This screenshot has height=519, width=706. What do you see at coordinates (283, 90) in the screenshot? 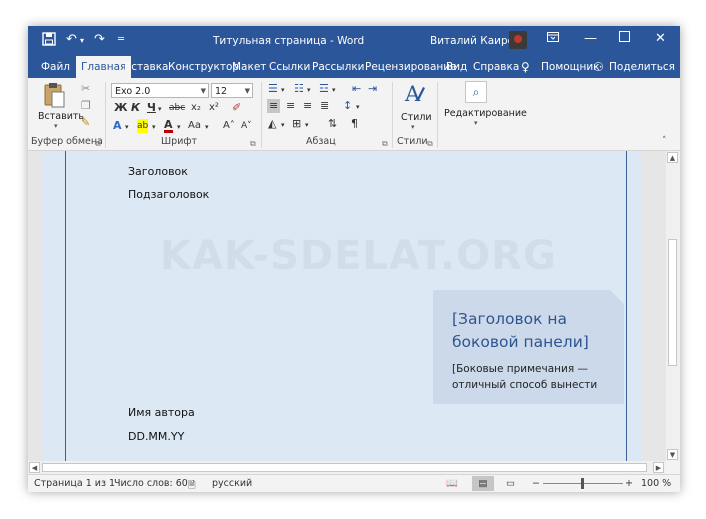
I see `bullets-dropdown-icon: ▾` at bounding box center [283, 90].